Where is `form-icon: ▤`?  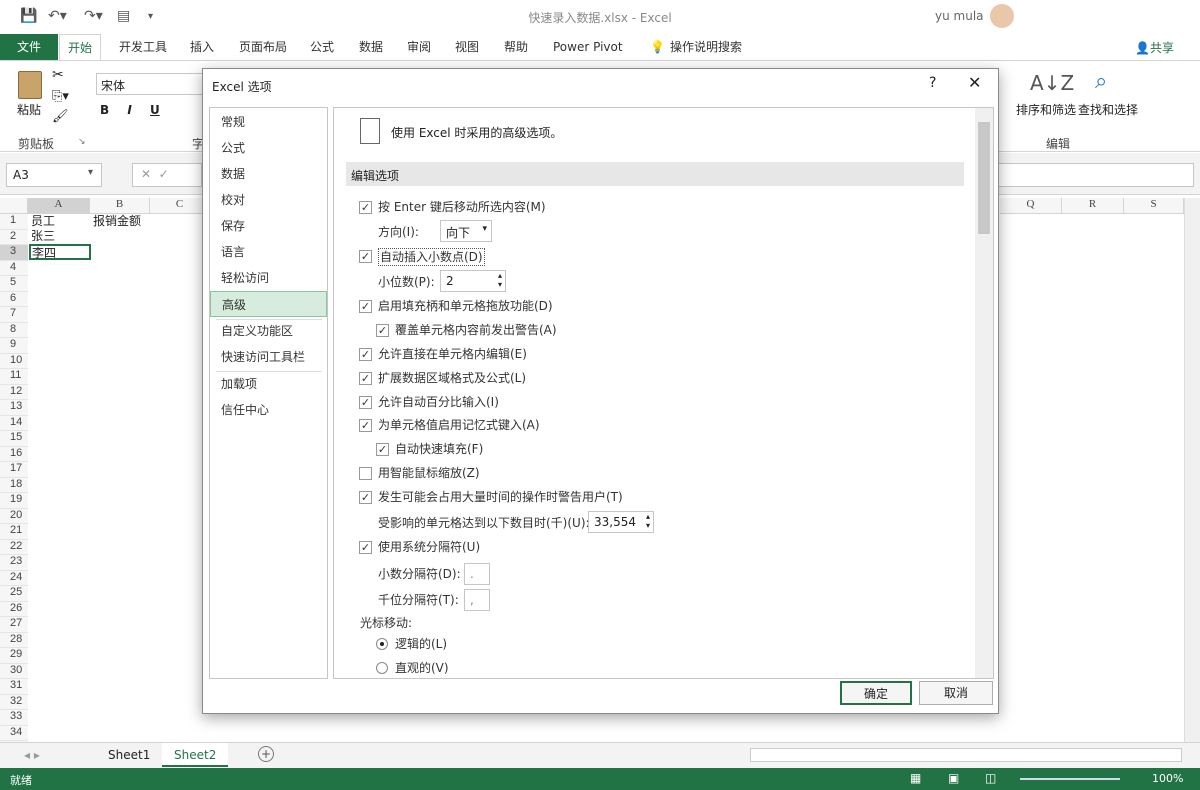 form-icon: ▤ is located at coordinates (123, 16).